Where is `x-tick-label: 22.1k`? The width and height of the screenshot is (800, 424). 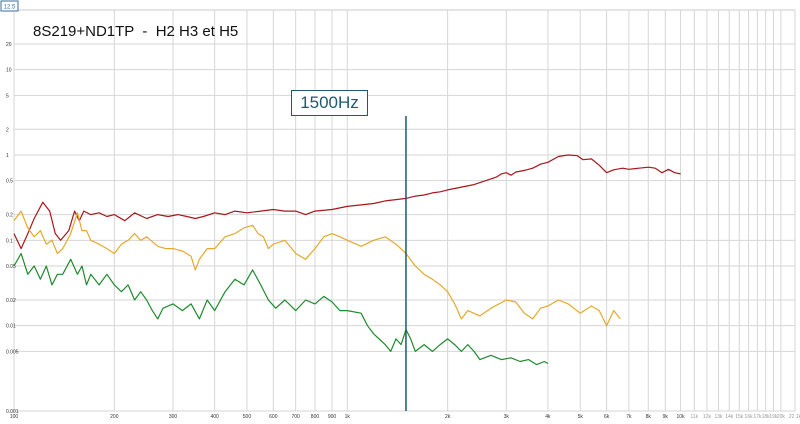
x-tick-label: 22.1k is located at coordinates (794, 417).